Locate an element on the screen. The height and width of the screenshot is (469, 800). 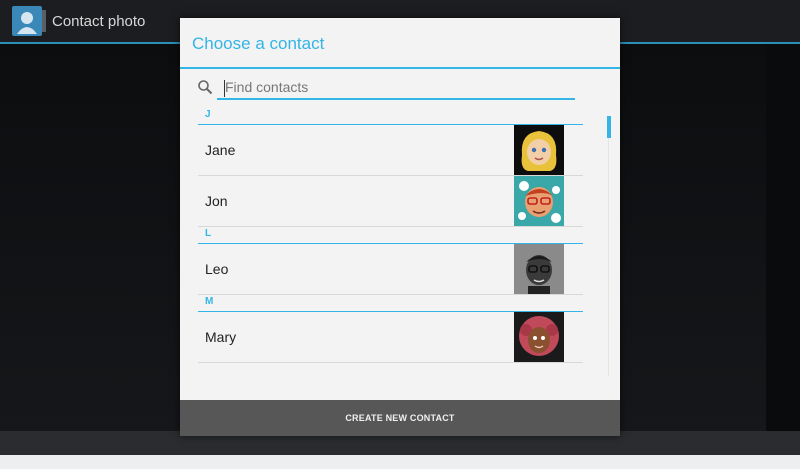
system-bar is located at coordinates (400, 462).